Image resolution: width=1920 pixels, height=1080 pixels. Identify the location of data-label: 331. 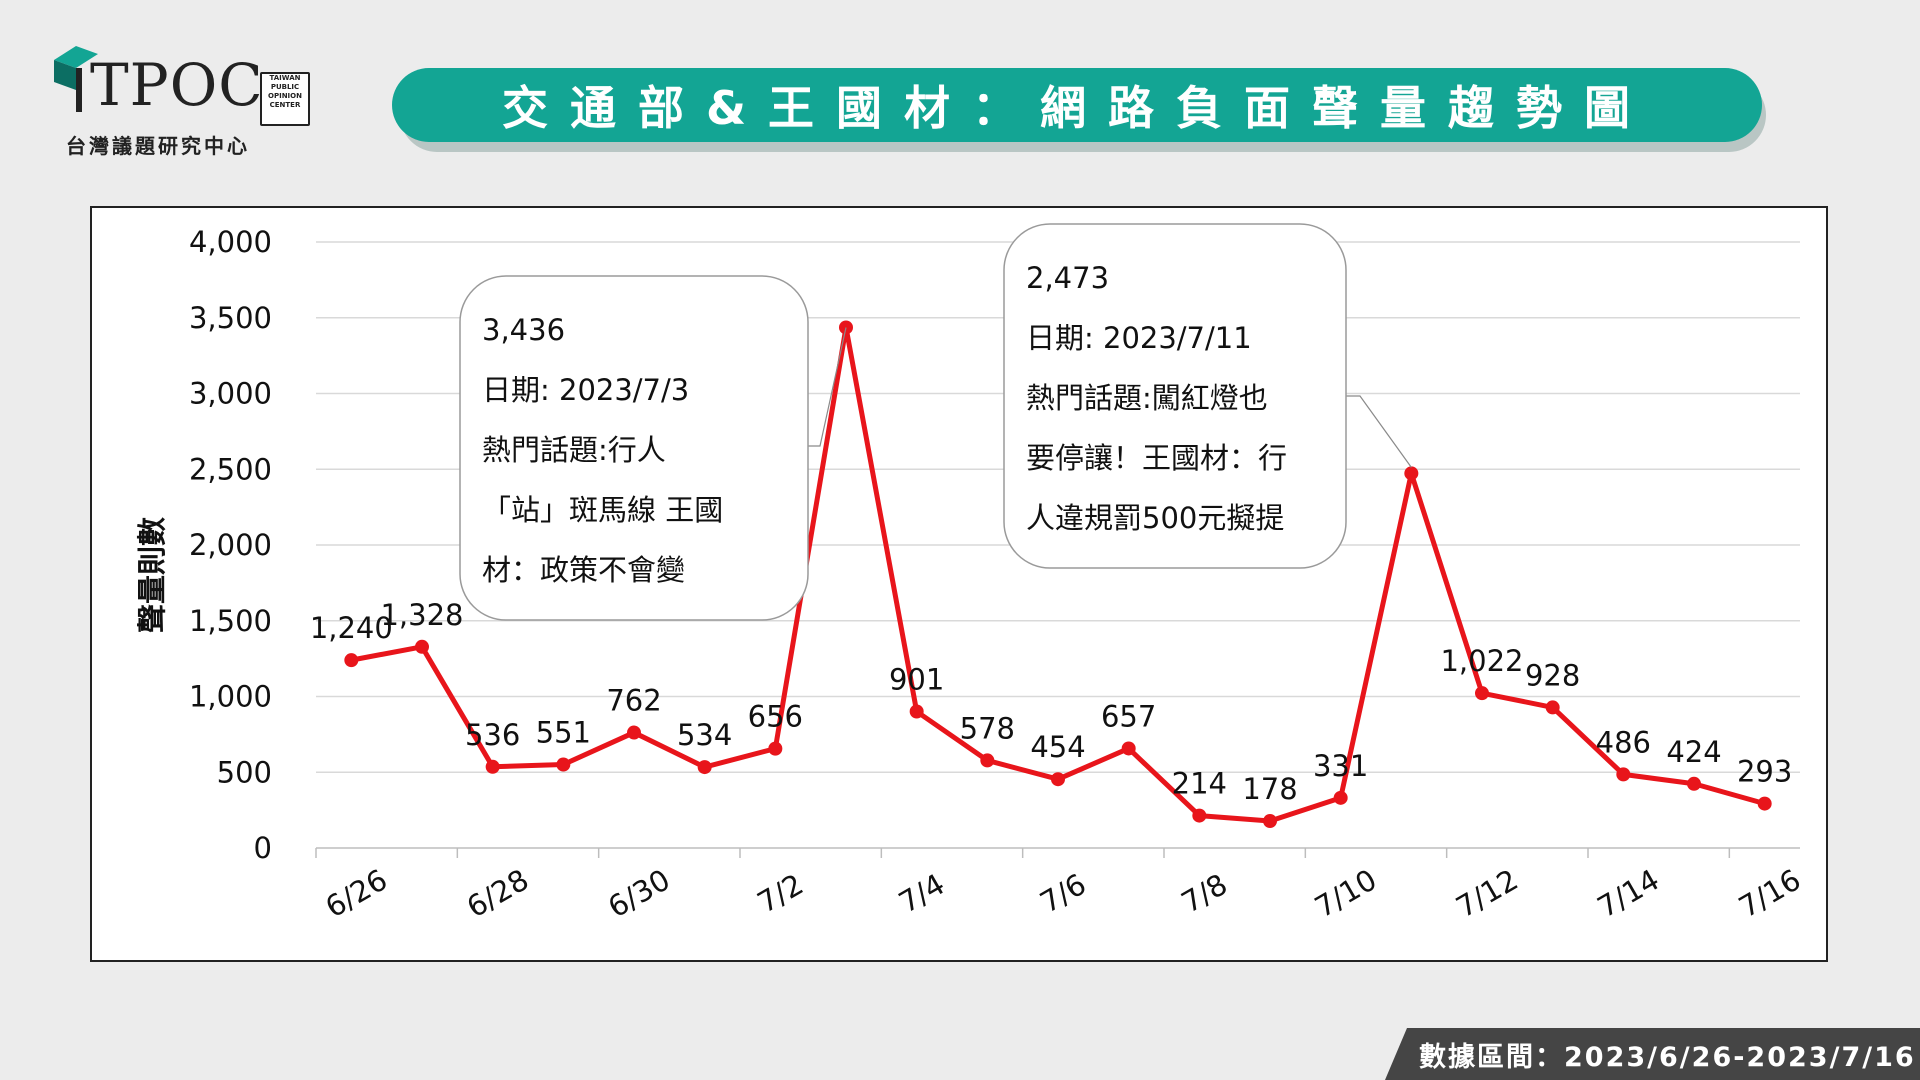
(1340, 766).